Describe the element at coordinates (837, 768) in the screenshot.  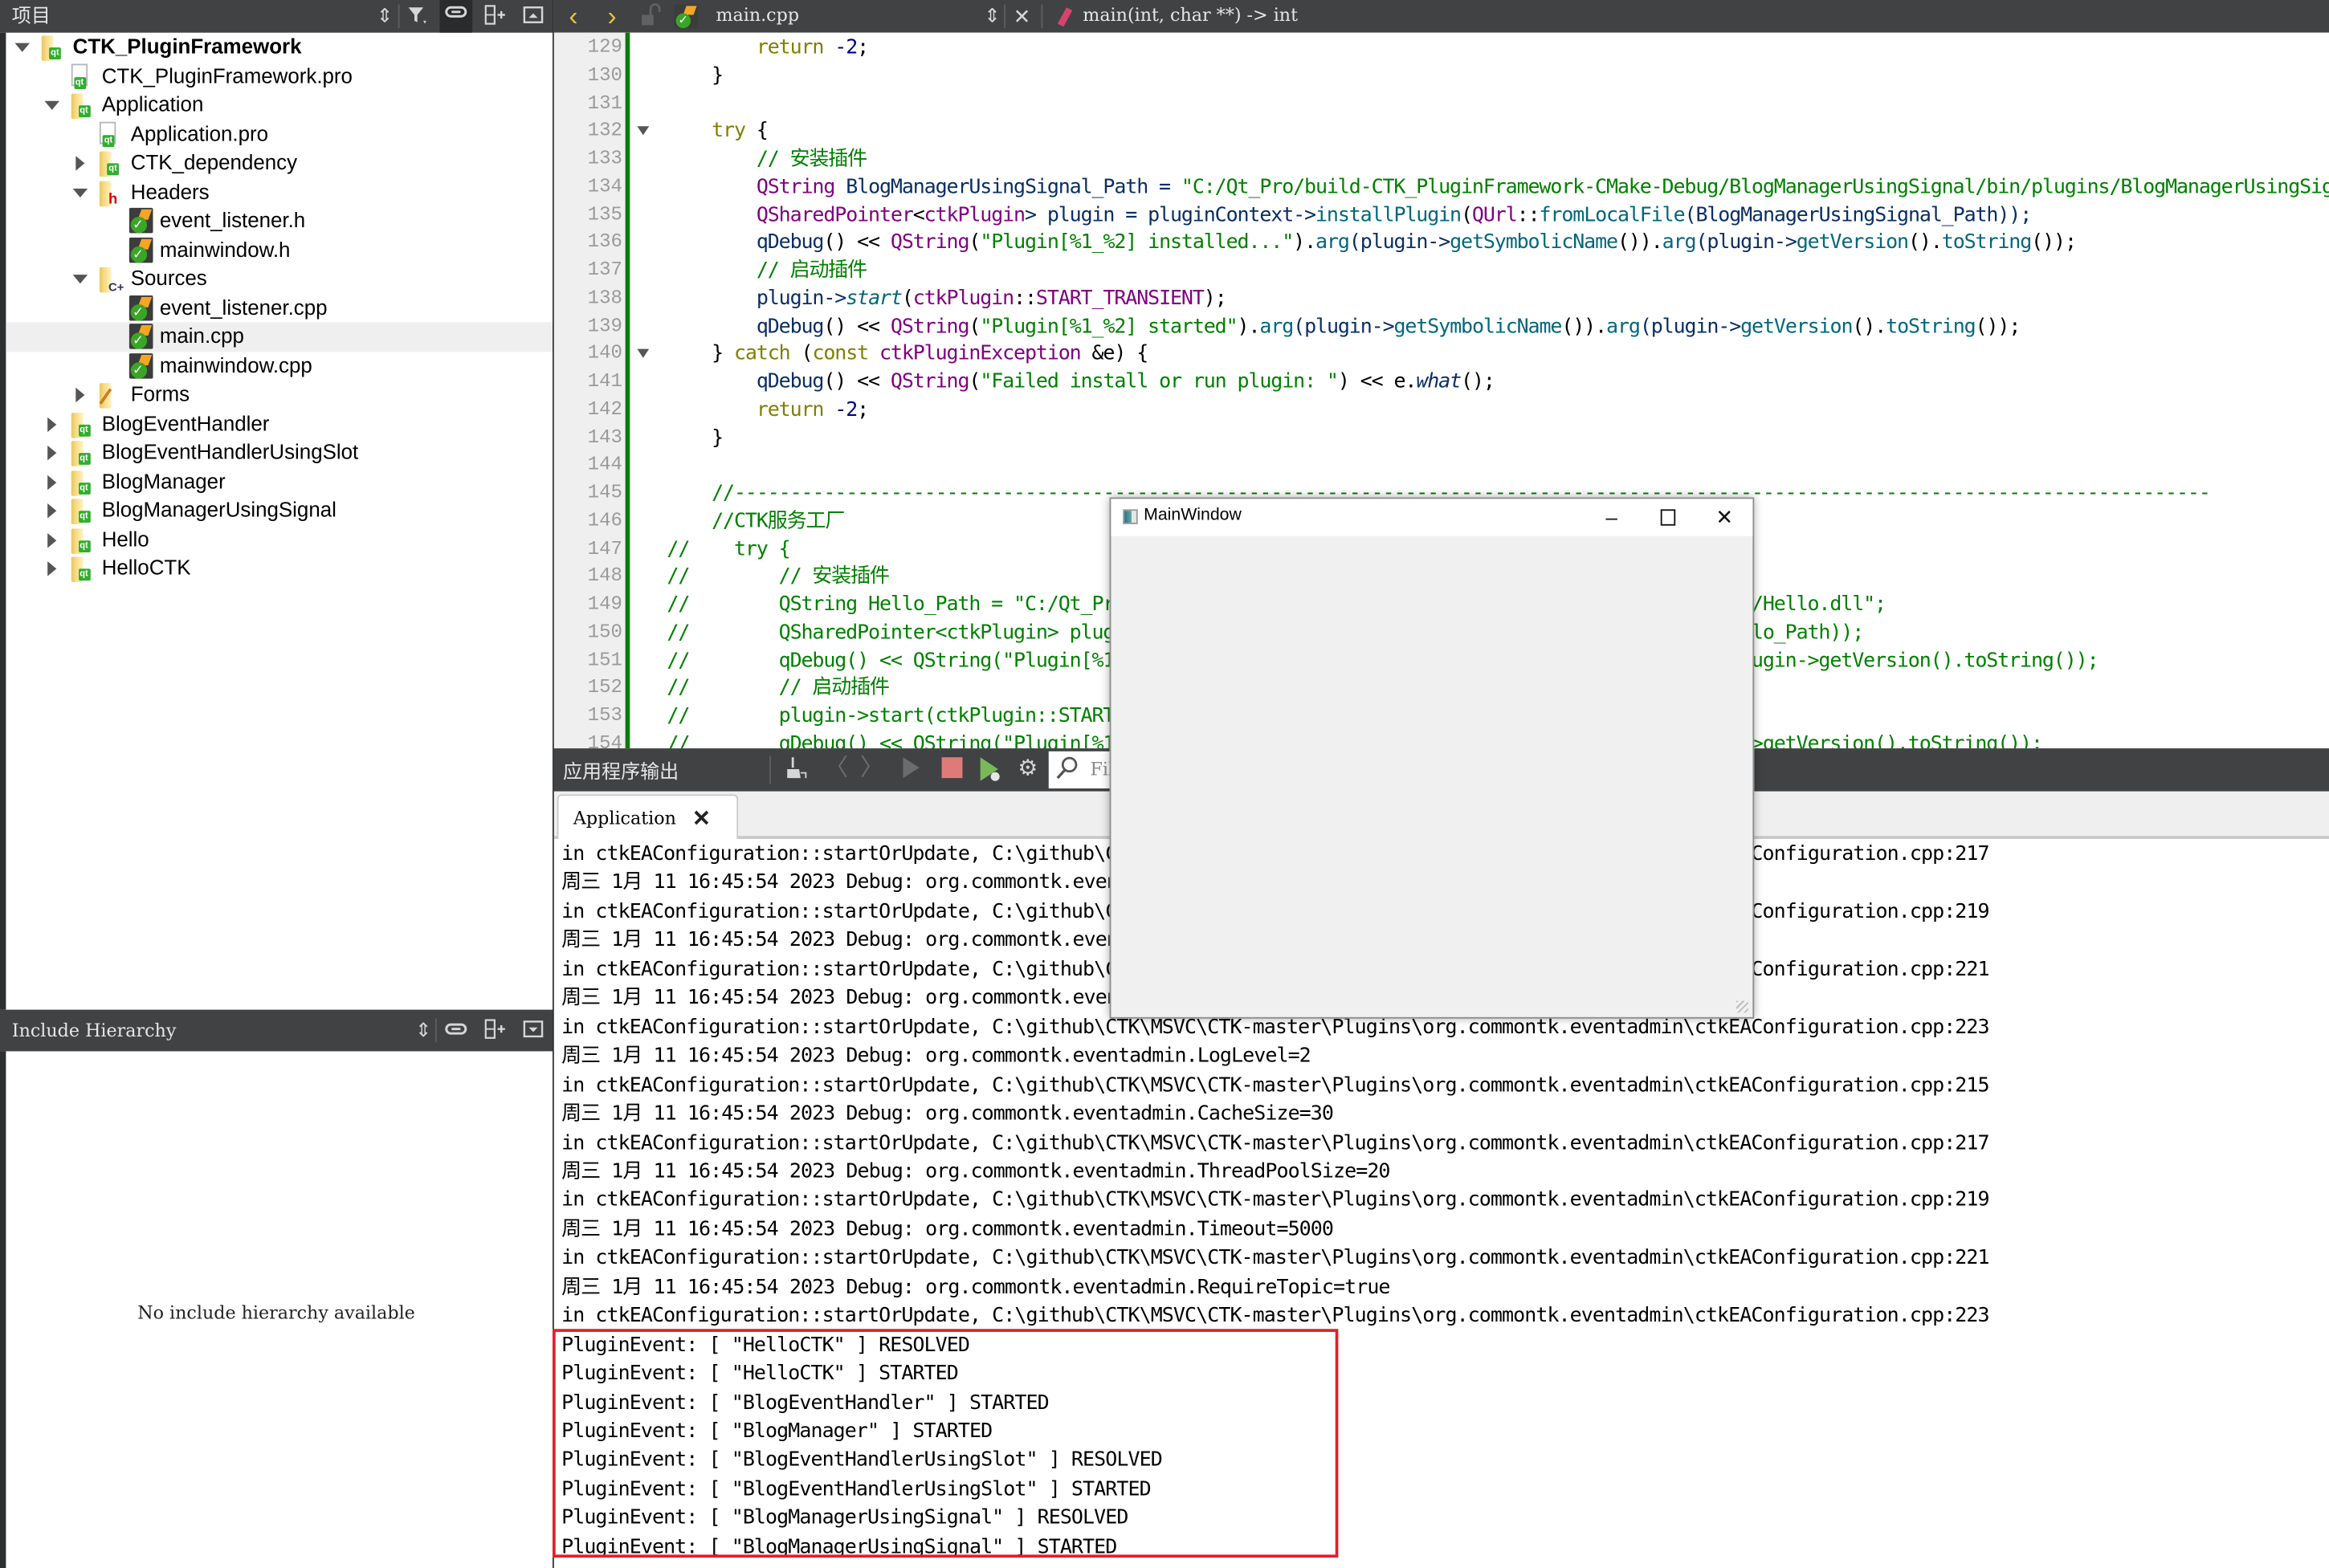
I see `previous-item-icon: 〈` at that location.